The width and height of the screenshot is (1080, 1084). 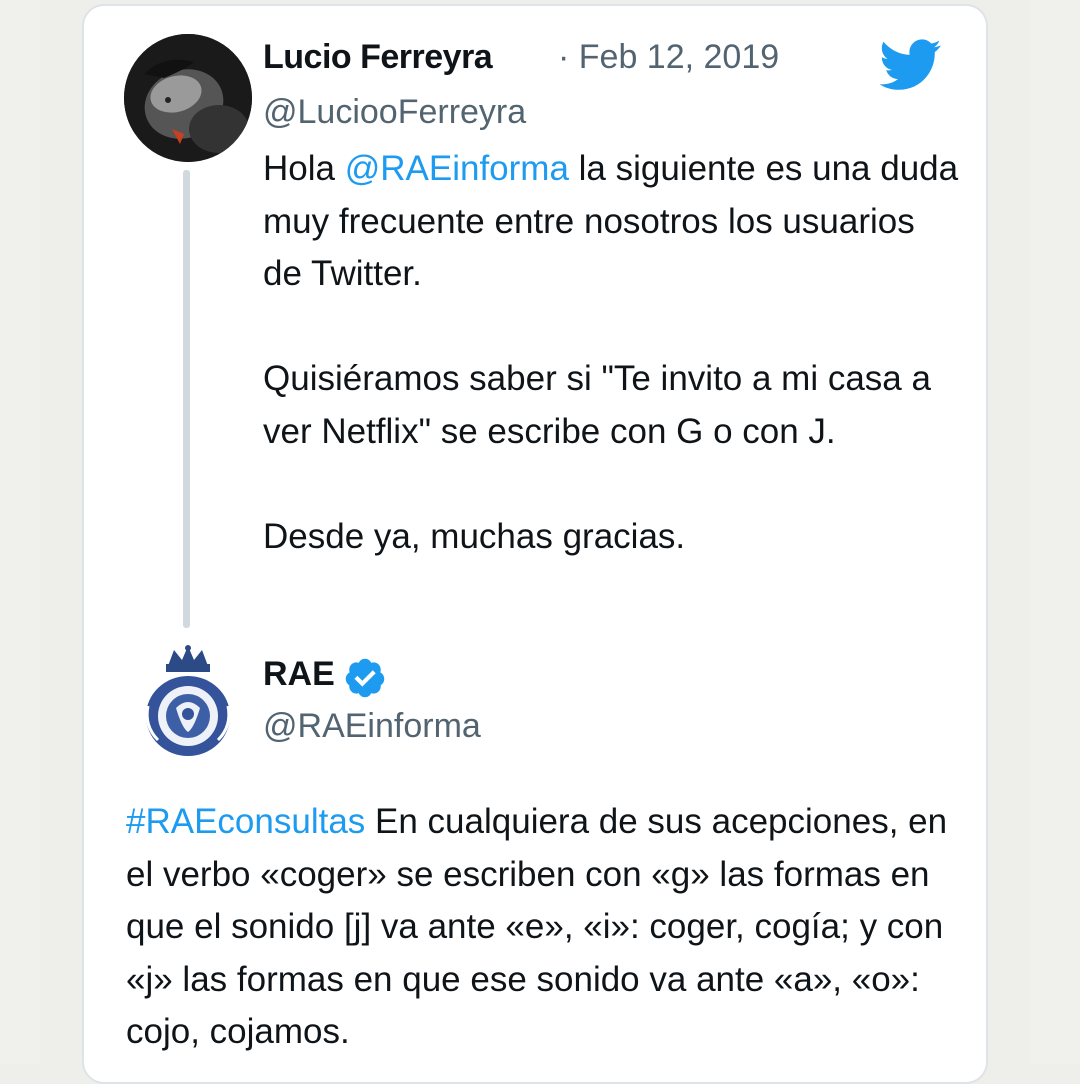 What do you see at coordinates (910, 64) in the screenshot?
I see `twitter-bird-icon` at bounding box center [910, 64].